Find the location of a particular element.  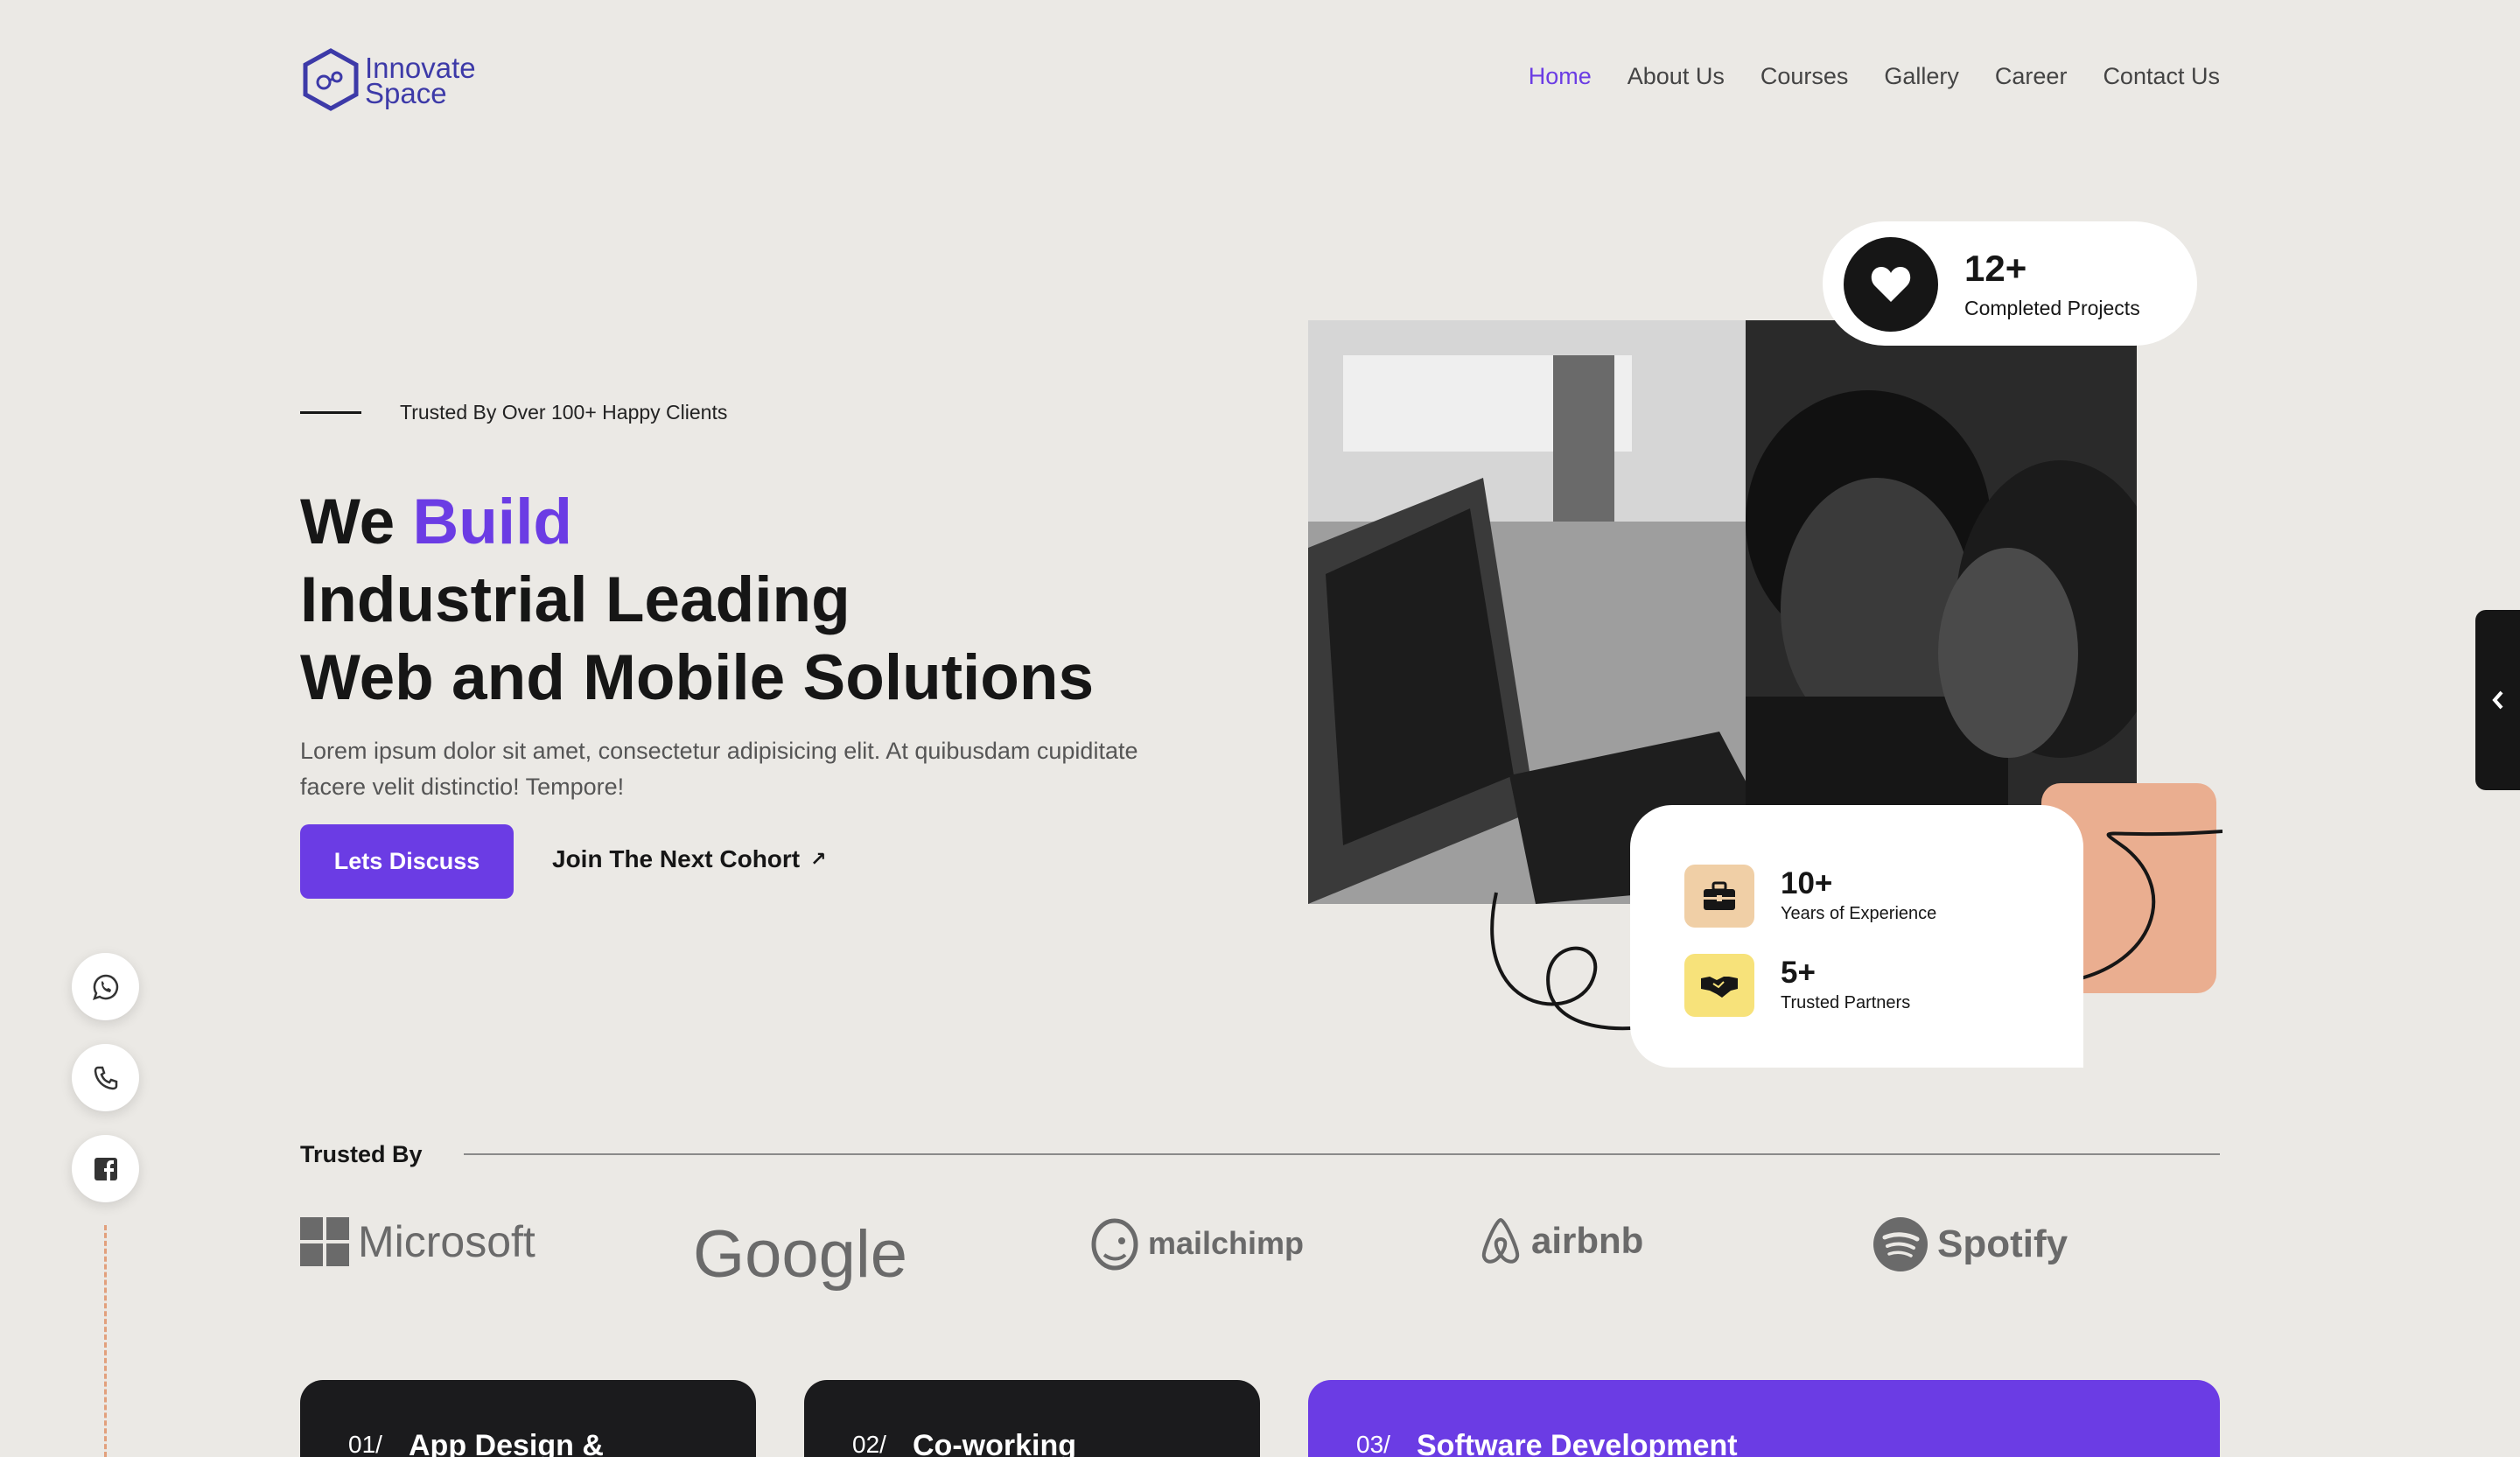

facebook-button is located at coordinates (105, 1168).